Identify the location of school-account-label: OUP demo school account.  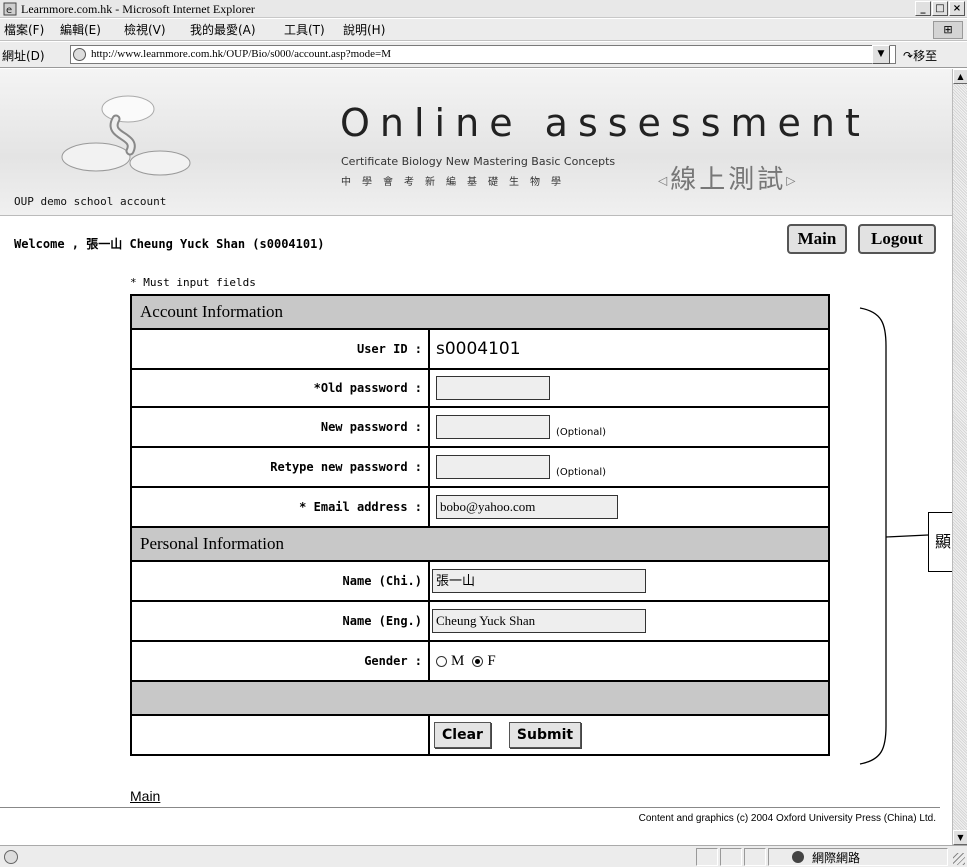
(90, 201).